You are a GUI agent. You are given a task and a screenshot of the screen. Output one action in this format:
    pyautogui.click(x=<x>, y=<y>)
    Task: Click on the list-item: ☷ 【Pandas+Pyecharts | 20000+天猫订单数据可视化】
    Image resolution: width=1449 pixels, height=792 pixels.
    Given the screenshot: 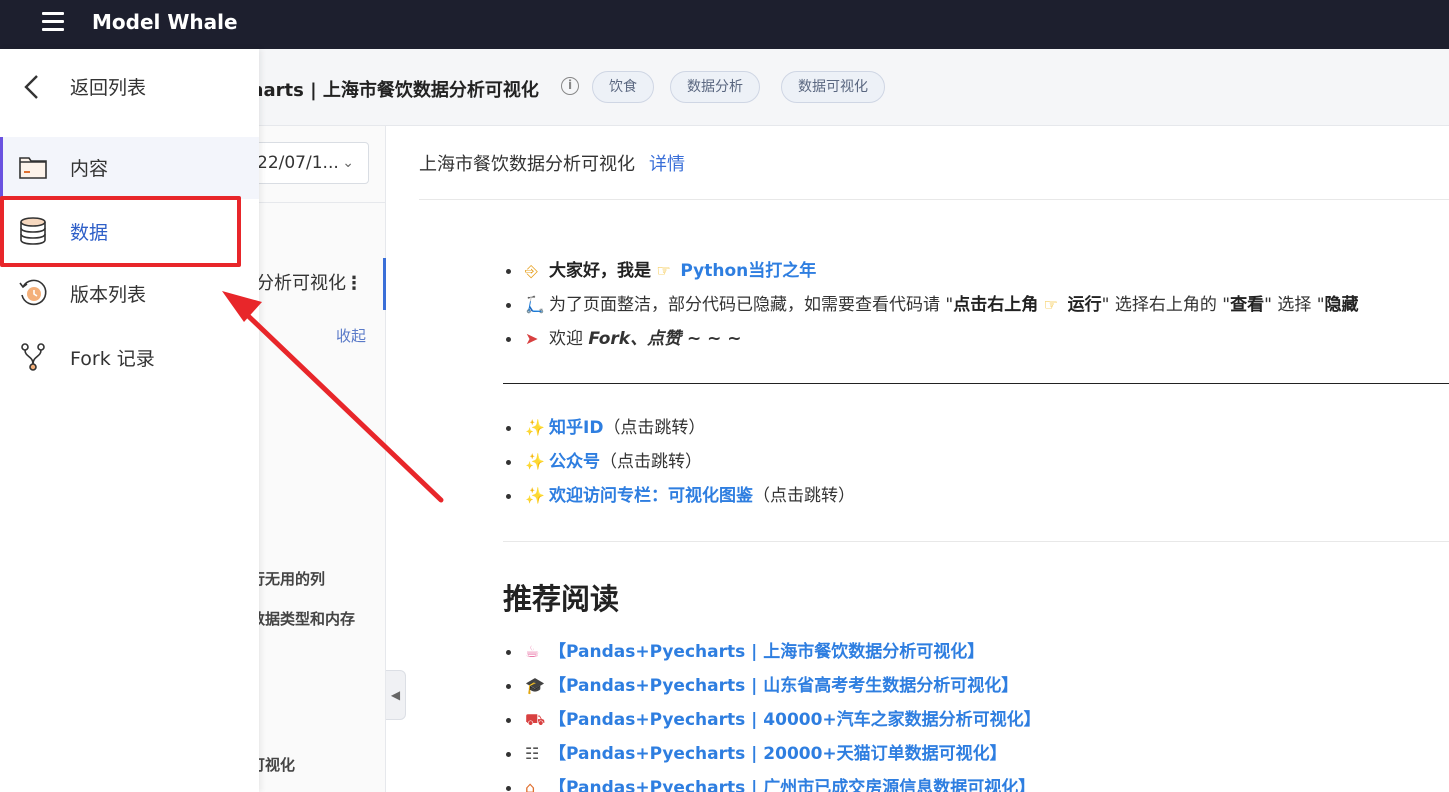 What is the action you would take?
    pyautogui.click(x=977, y=754)
    